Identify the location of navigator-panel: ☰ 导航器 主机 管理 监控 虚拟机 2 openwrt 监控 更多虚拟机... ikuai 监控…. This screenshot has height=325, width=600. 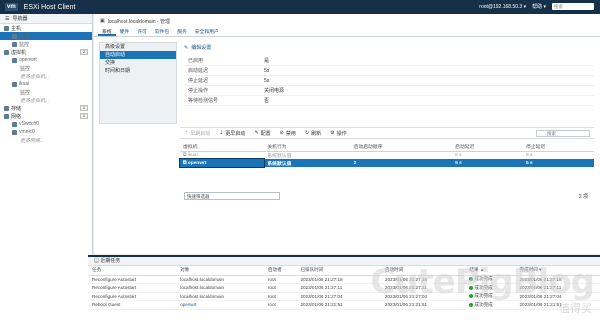
(46, 169).